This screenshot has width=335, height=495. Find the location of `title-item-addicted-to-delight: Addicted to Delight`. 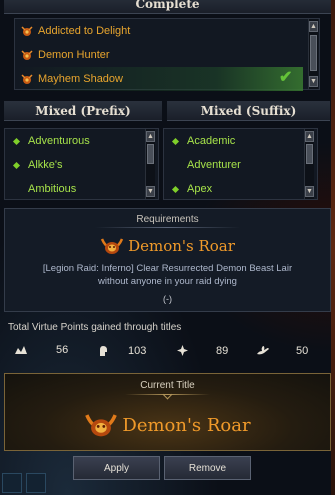

title-item-addicted-to-delight: Addicted to Delight is located at coordinates (160, 31).